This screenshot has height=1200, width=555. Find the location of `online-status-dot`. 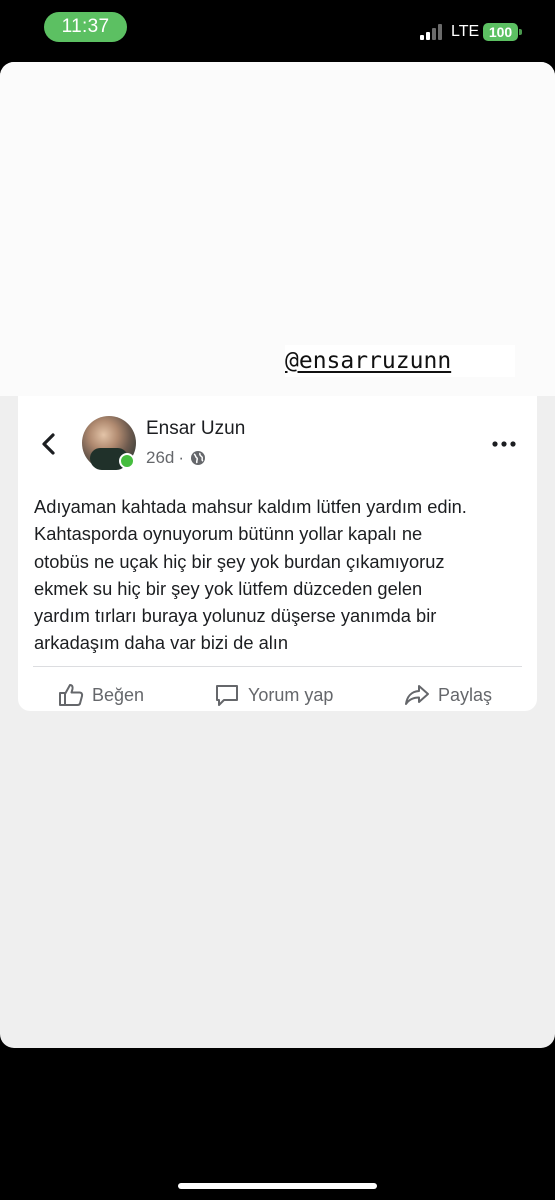

online-status-dot is located at coordinates (127, 461).